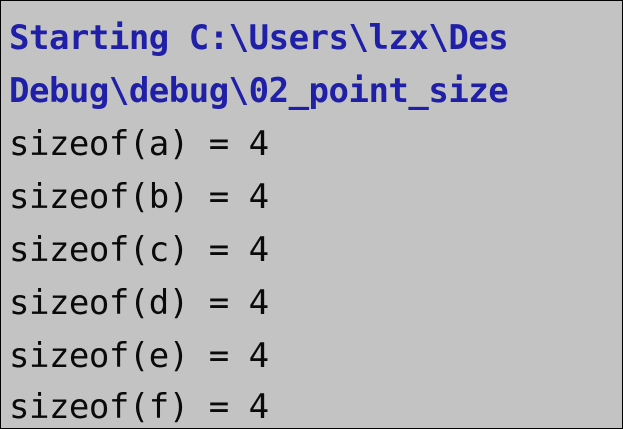 The image size is (623, 429). I want to click on console-output-line: sizeof(f) = 4, so click(139, 407).